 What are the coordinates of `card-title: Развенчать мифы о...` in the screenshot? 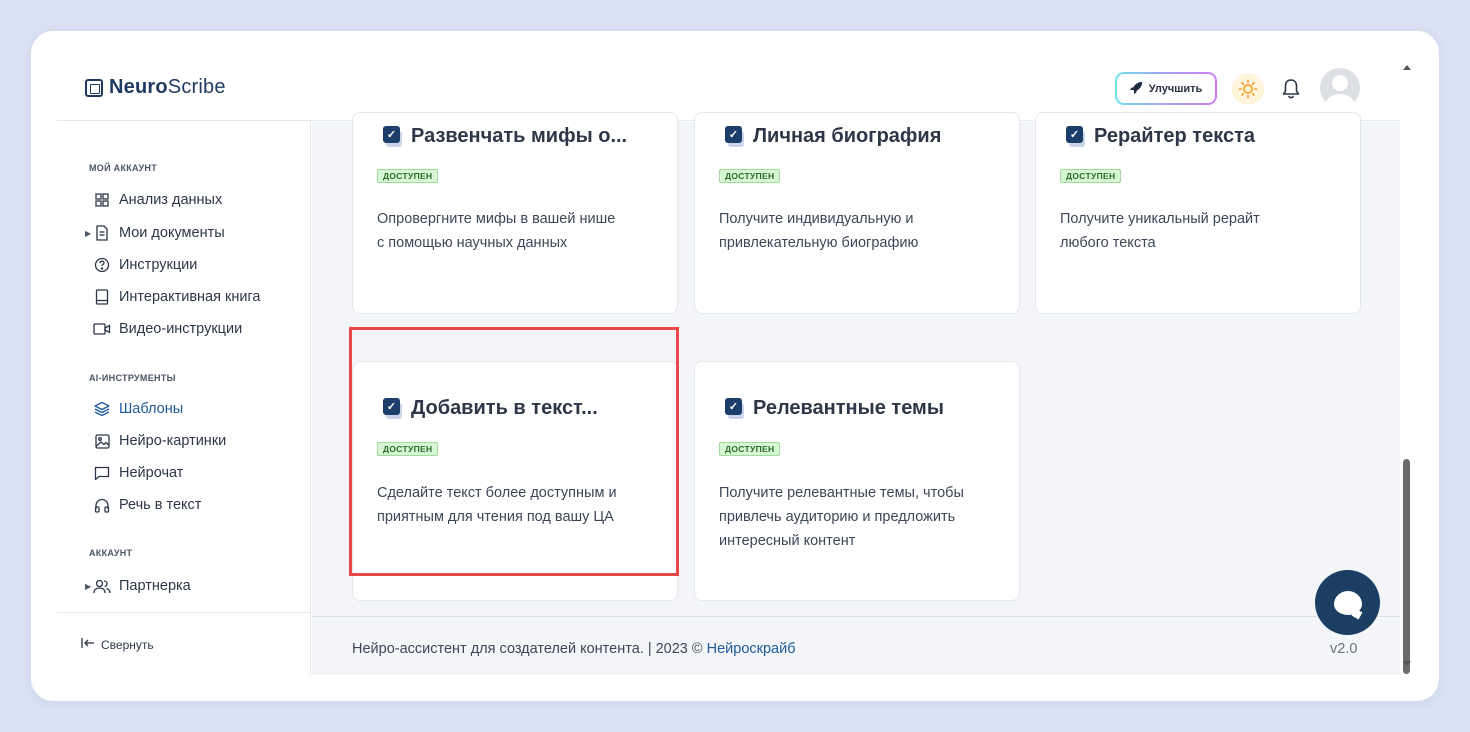 It's located at (519, 136).